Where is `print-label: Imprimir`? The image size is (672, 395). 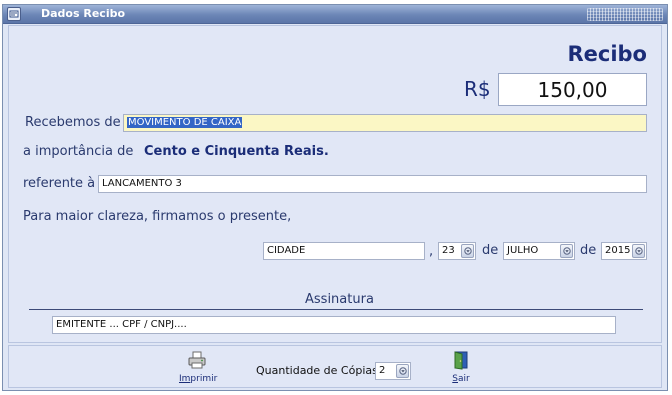
print-label: Imprimir is located at coordinates (198, 379).